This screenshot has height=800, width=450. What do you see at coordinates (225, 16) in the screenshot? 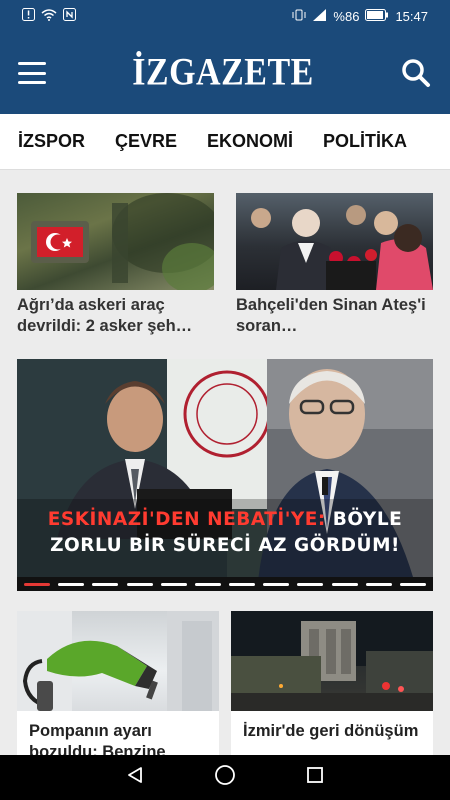
I see `status-bar: %86 15:47` at bounding box center [225, 16].